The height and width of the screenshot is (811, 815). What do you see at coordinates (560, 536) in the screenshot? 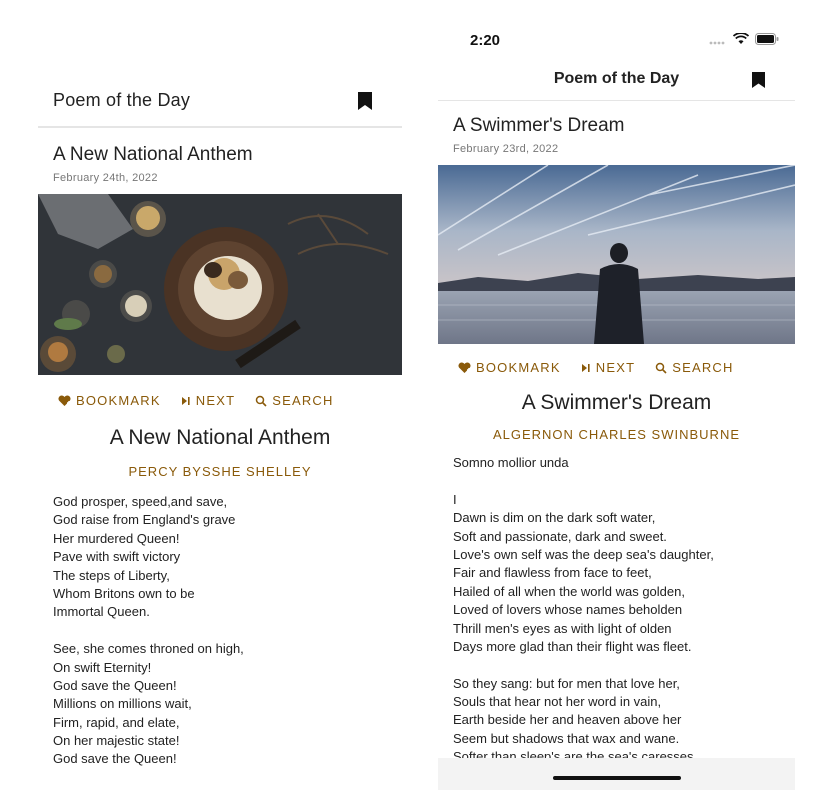
I see `poem-line: Soft and passionate, dark and sweet.` at bounding box center [560, 536].